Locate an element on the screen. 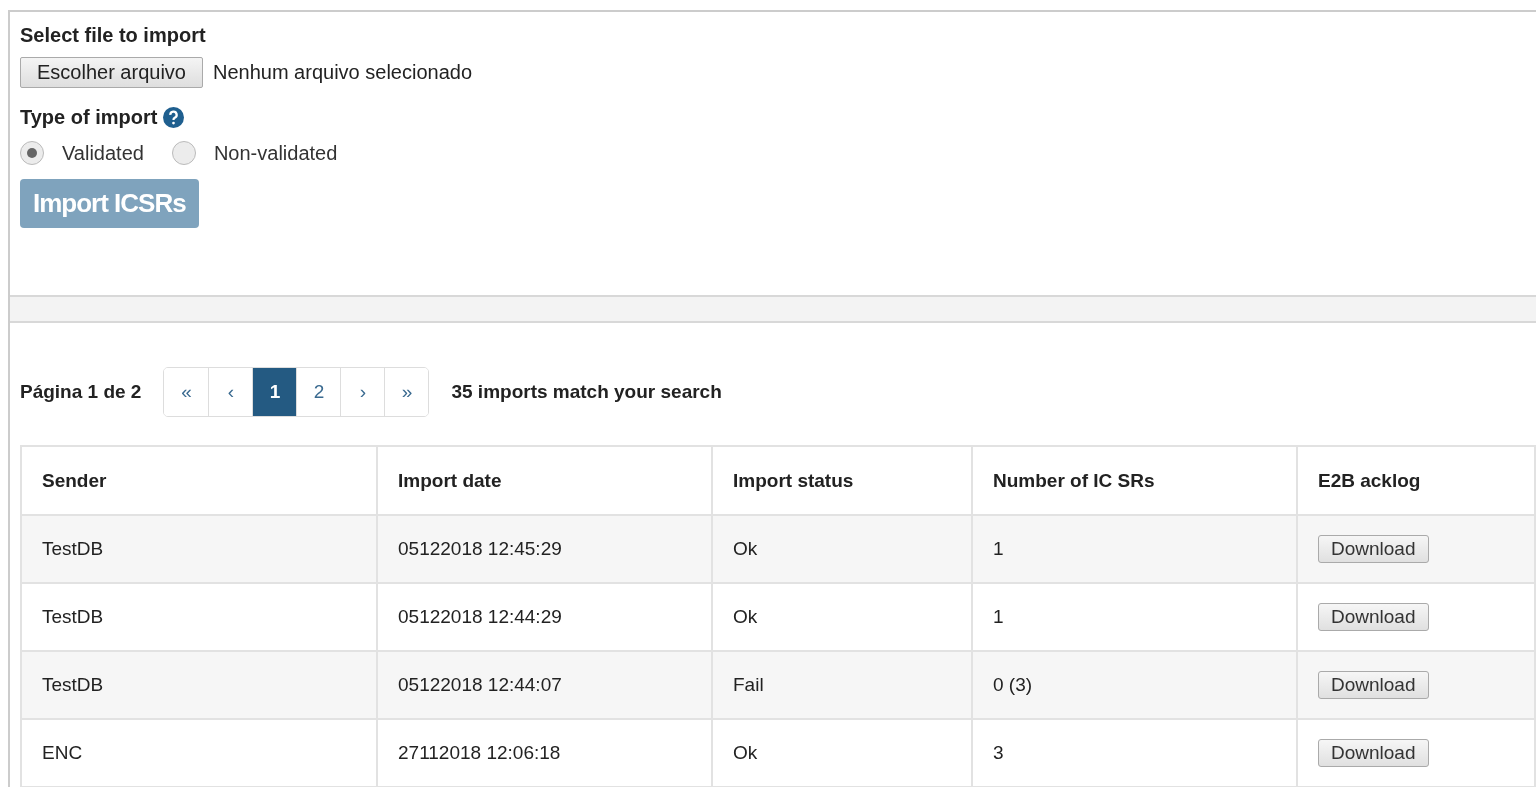 The height and width of the screenshot is (789, 1536). help-icon is located at coordinates (174, 117).